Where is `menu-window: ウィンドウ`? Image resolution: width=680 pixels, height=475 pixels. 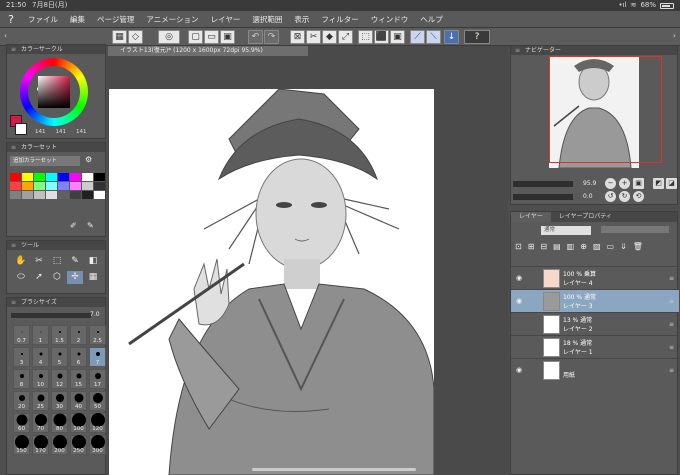 menu-window: ウィンドウ is located at coordinates (390, 19).